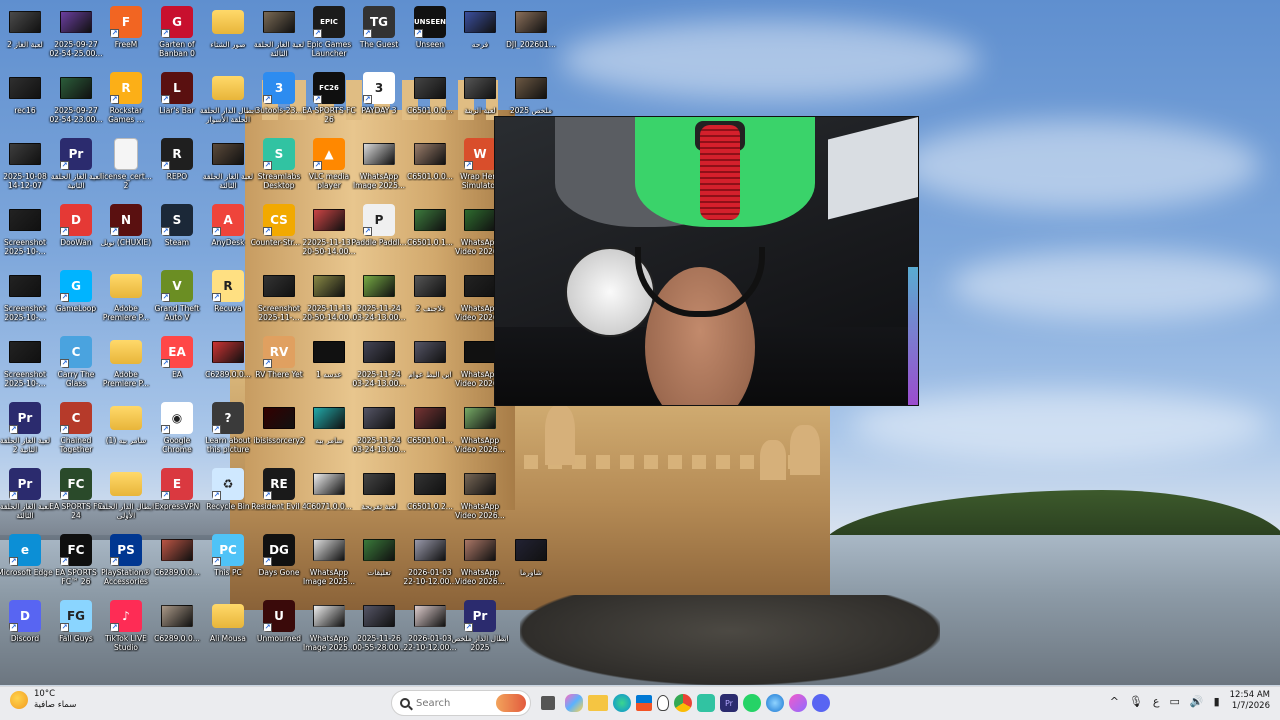  Describe the element at coordinates (228, 555) in the screenshot. I see `desktop-icon: PC ↗ This PC` at that location.